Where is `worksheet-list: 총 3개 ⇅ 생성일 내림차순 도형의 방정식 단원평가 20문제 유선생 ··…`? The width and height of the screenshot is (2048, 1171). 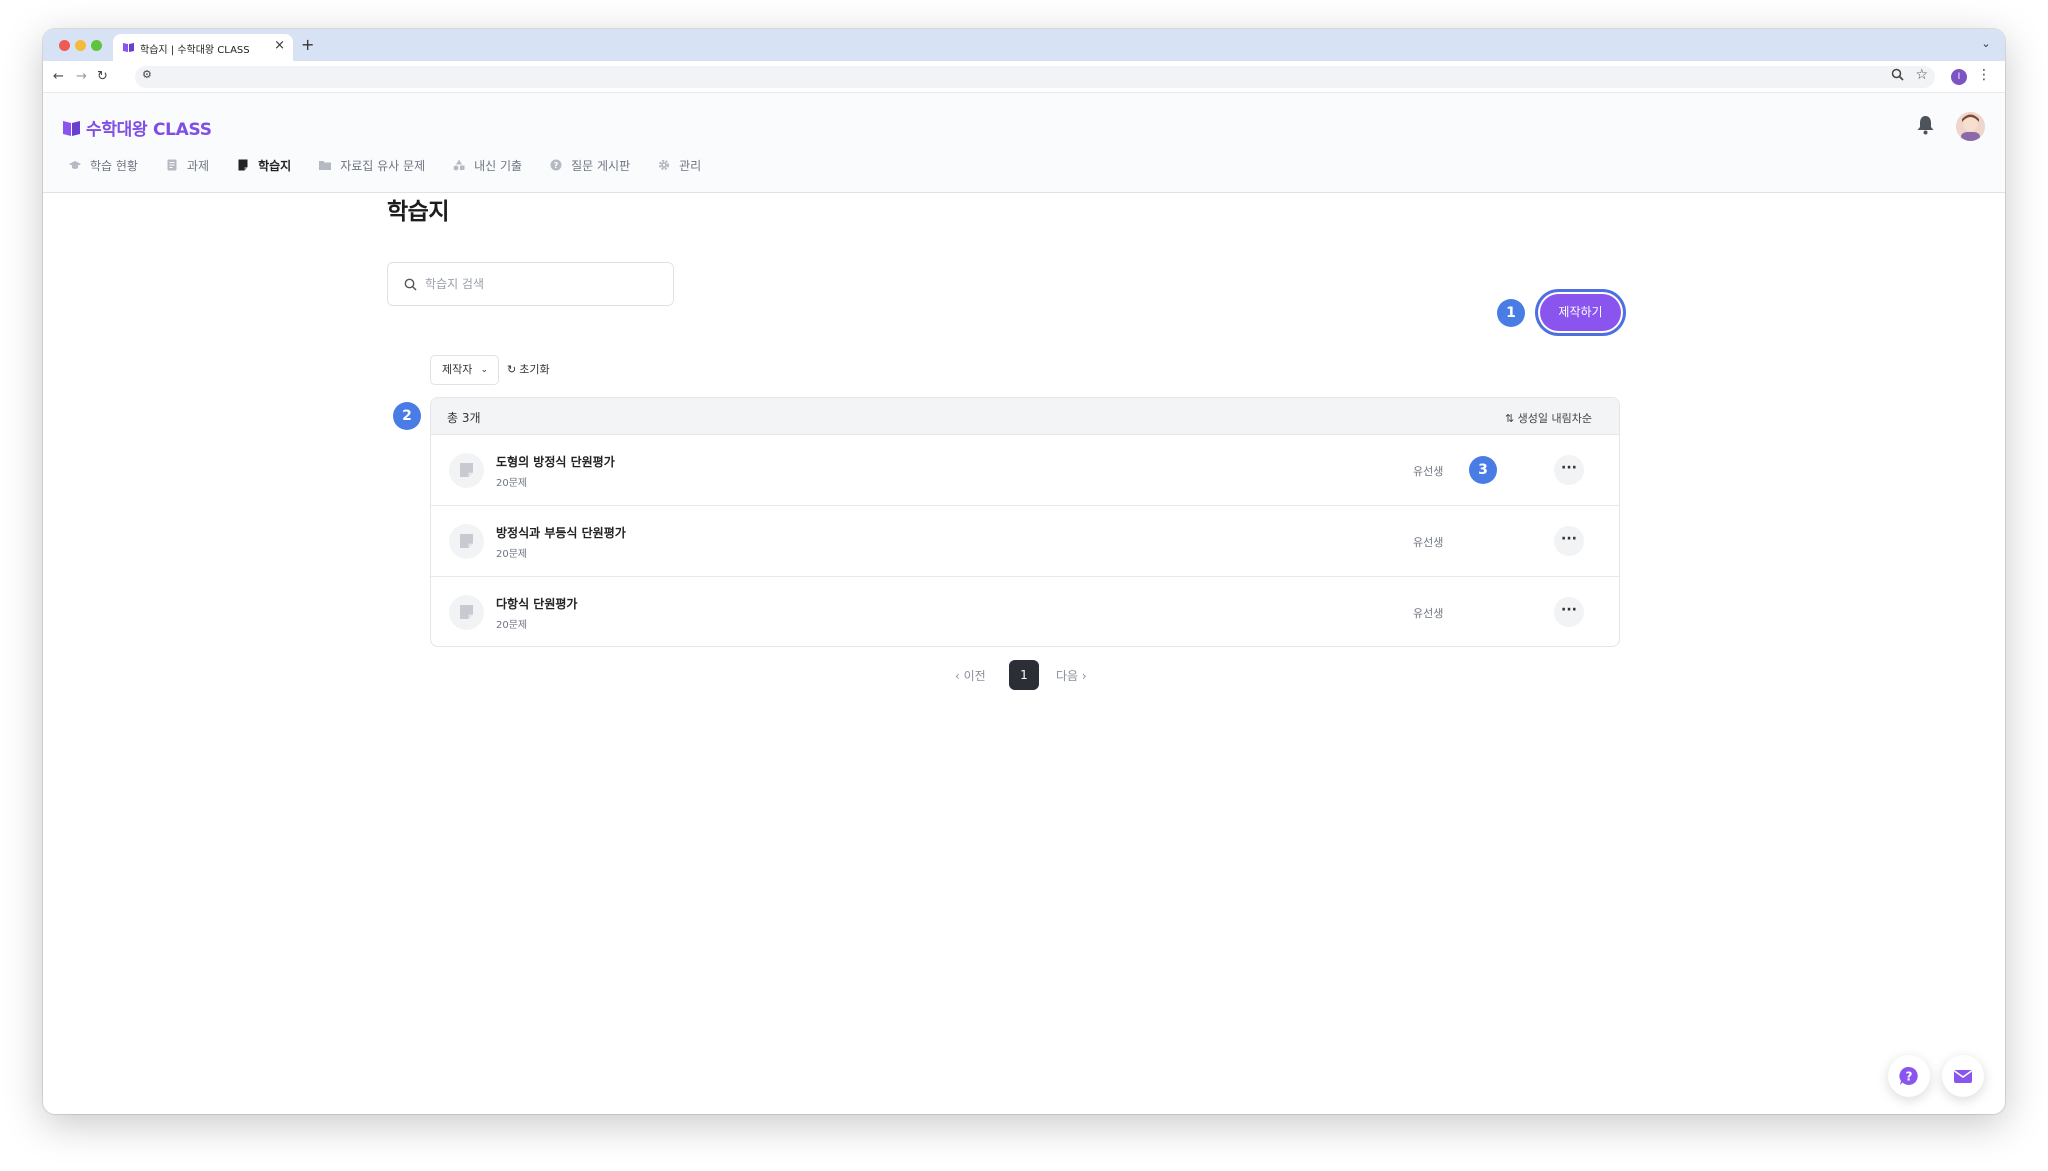
worksheet-list: 총 3개 ⇅ 생성일 내림차순 도형의 방정식 단원평가 20문제 유선생 ··… is located at coordinates (1025, 522).